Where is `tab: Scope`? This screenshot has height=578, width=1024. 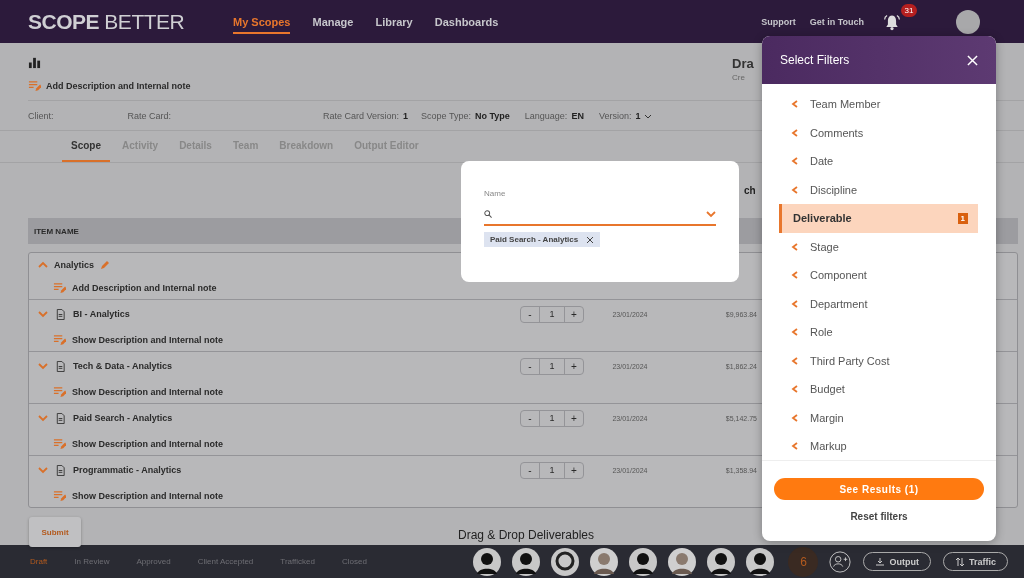 tab: Scope is located at coordinates (86, 146).